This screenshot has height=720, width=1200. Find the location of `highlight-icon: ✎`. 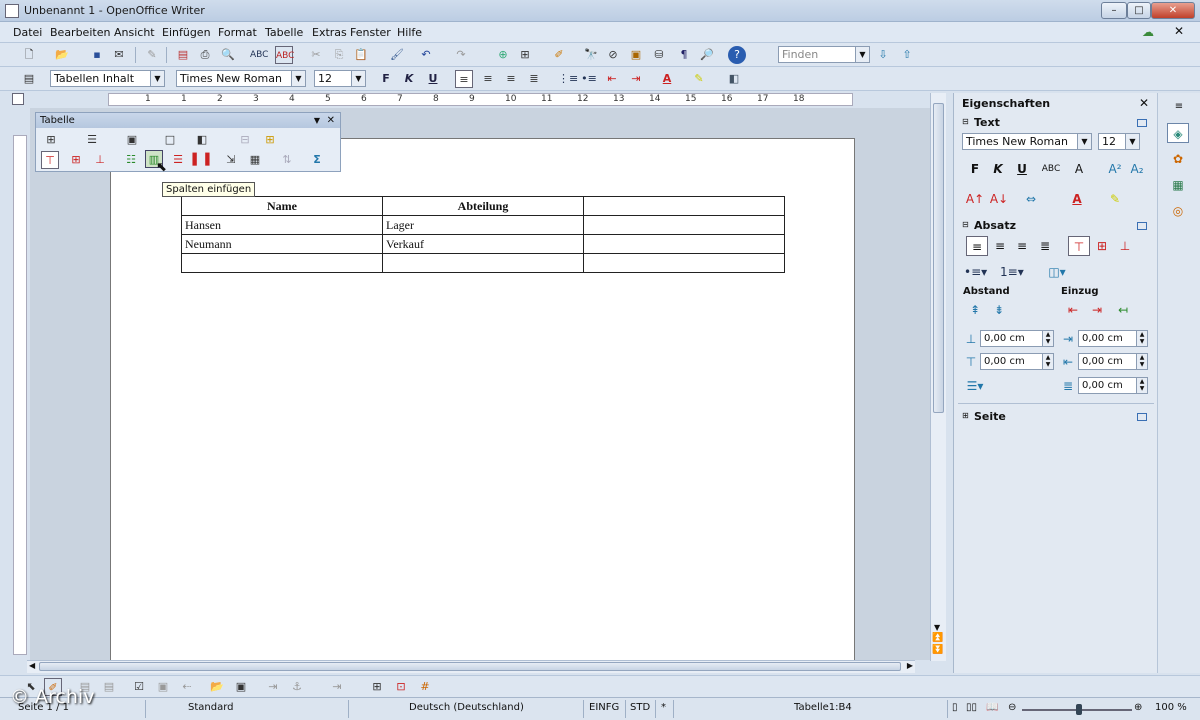

highlight-icon: ✎ is located at coordinates (699, 79).